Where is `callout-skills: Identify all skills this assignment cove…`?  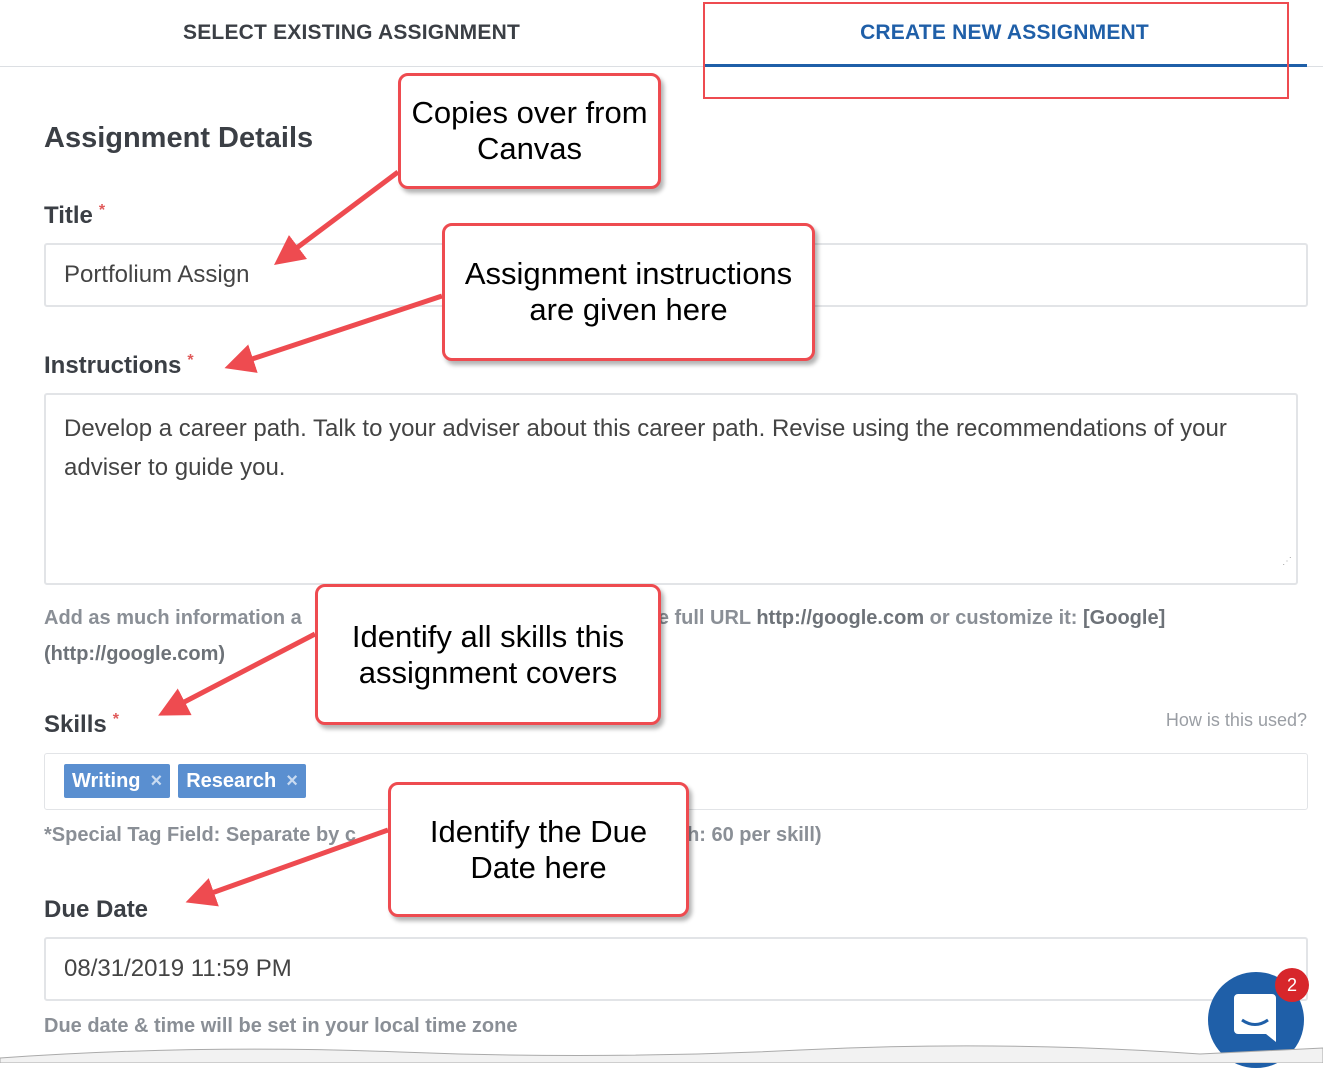 callout-skills: Identify all skills this assignment cove… is located at coordinates (488, 654).